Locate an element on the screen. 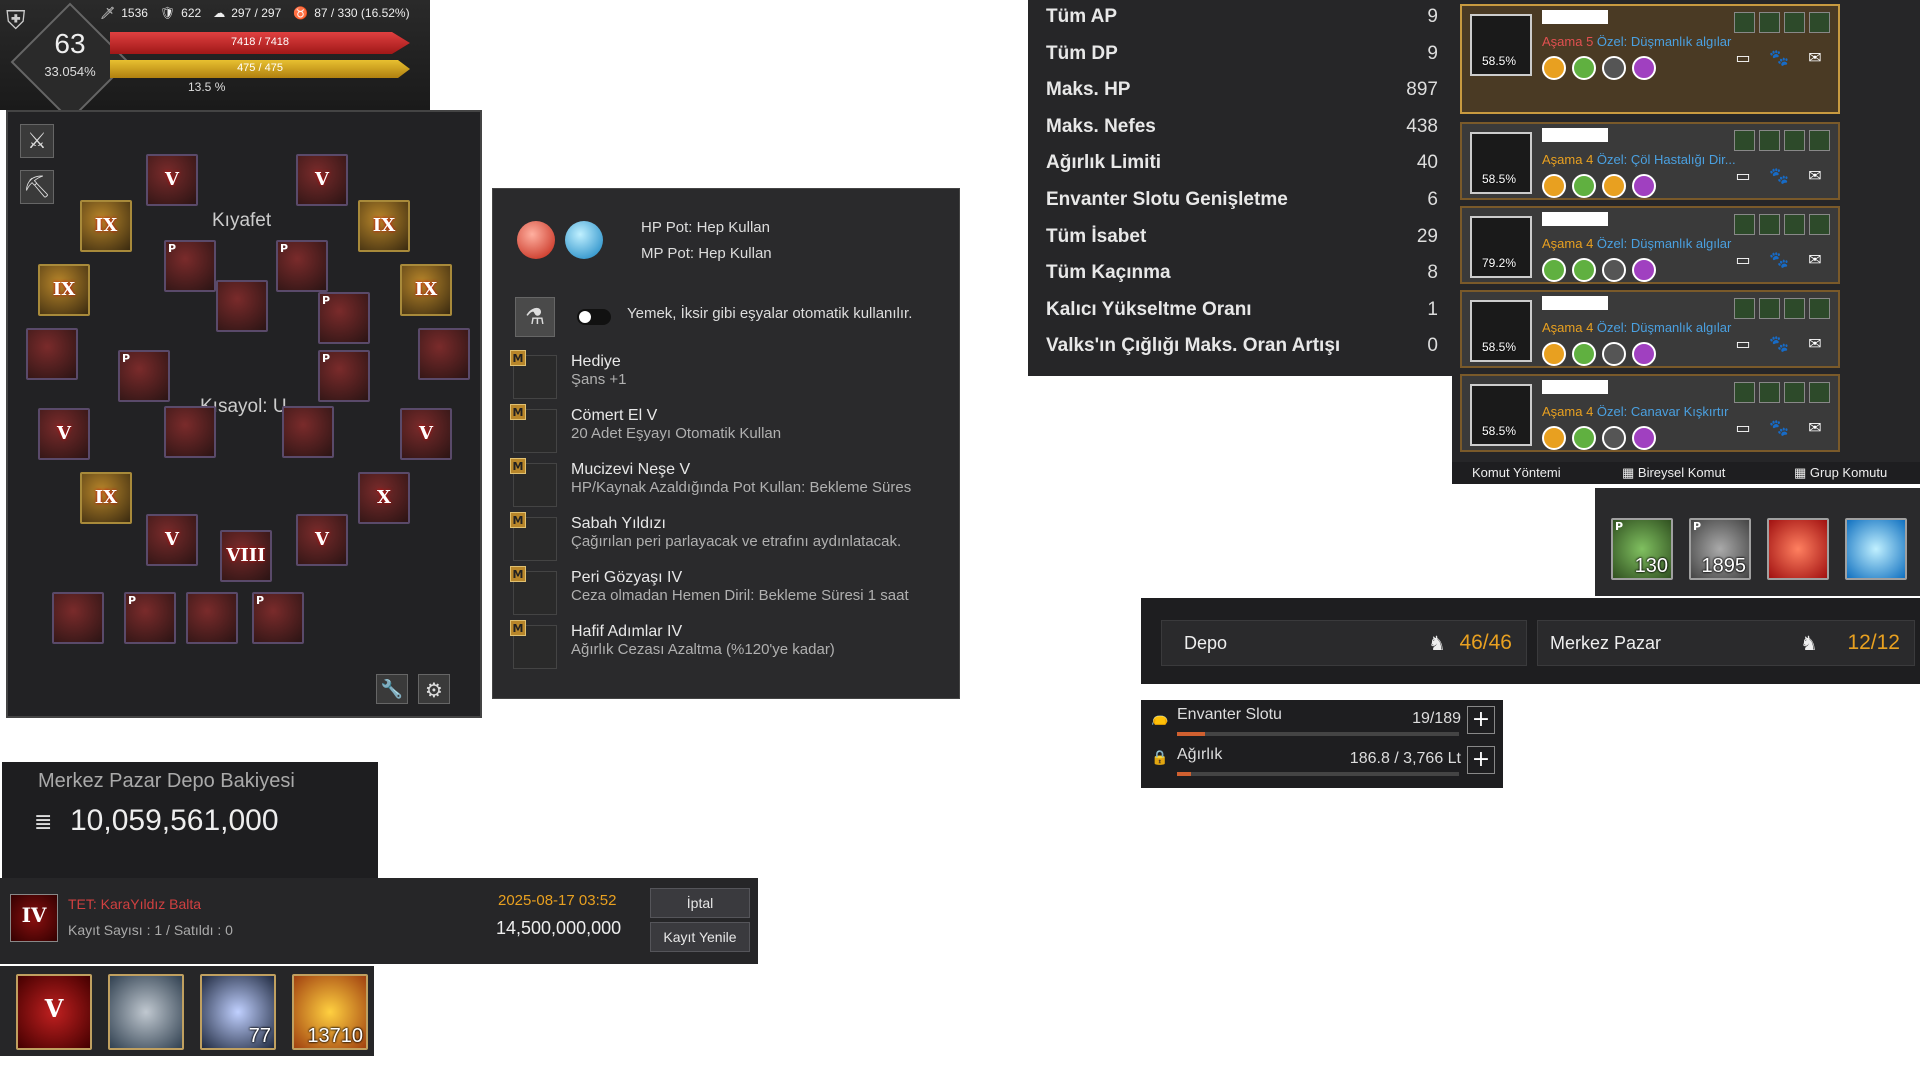  skill-title: Mucizevi Neşe V is located at coordinates (631, 469).